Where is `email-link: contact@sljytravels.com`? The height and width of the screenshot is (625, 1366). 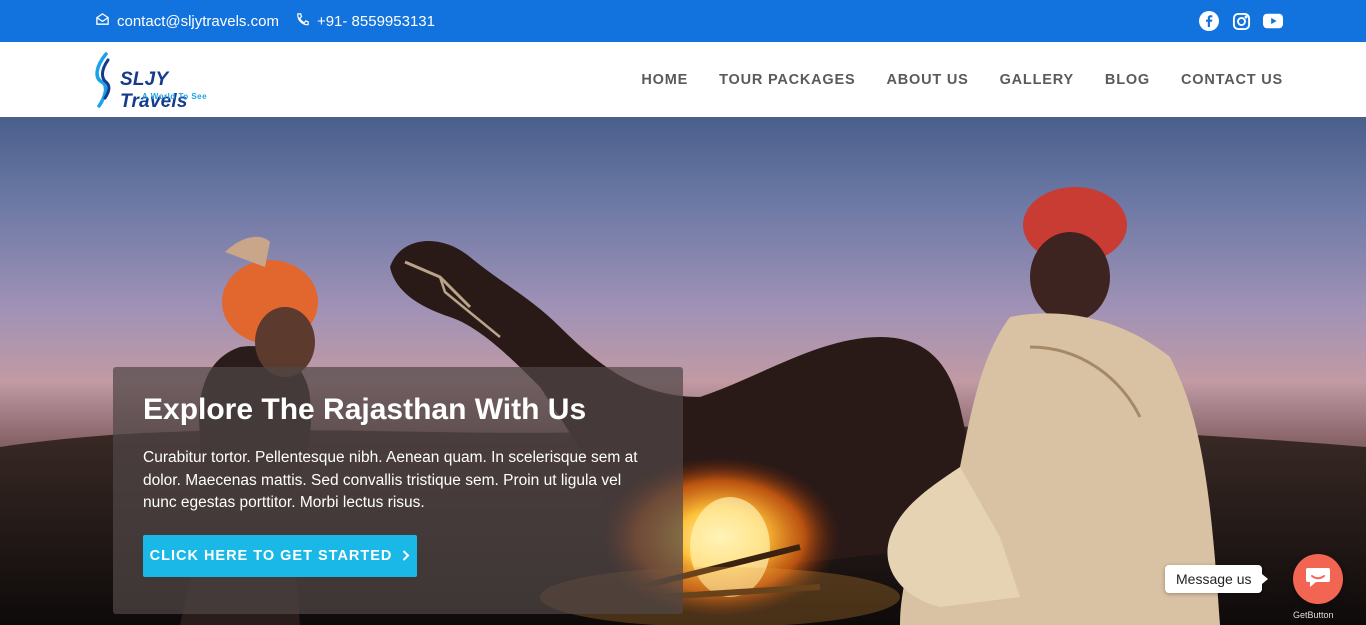 email-link: contact@sljytravels.com is located at coordinates (187, 21).